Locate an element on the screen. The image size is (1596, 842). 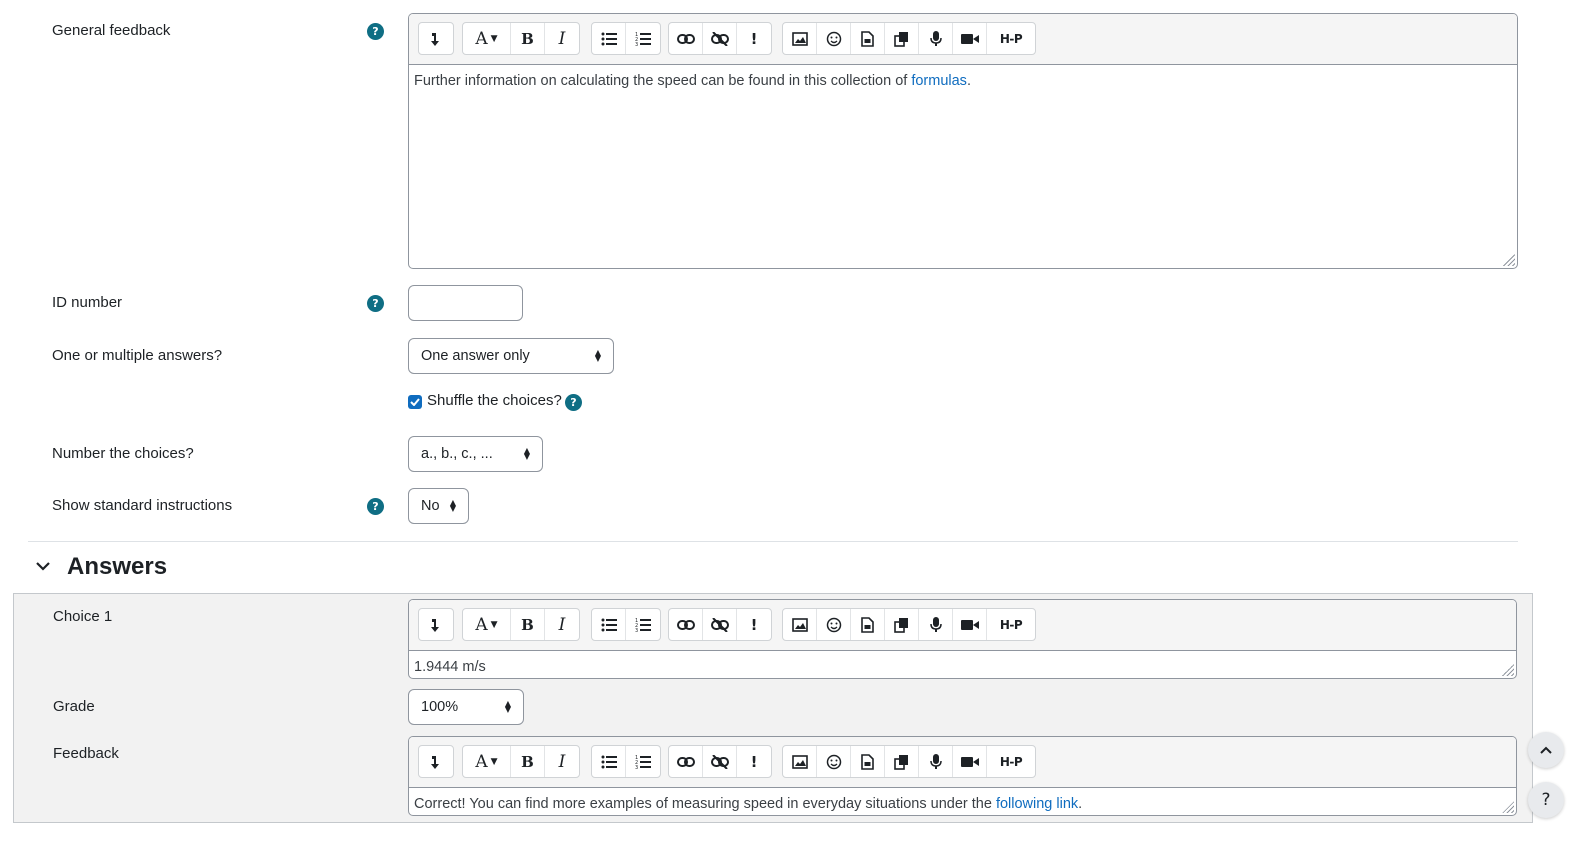
toolbar-group-lists: 123 is located at coordinates (626, 38).